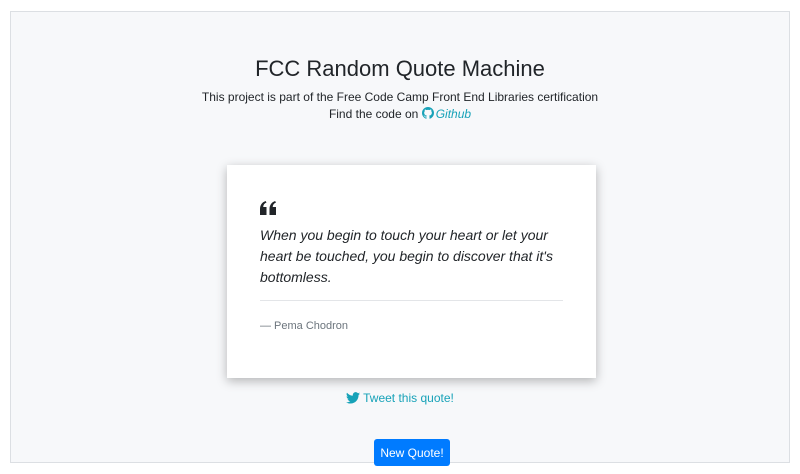  What do you see at coordinates (411, 300) in the screenshot?
I see `quote-divider` at bounding box center [411, 300].